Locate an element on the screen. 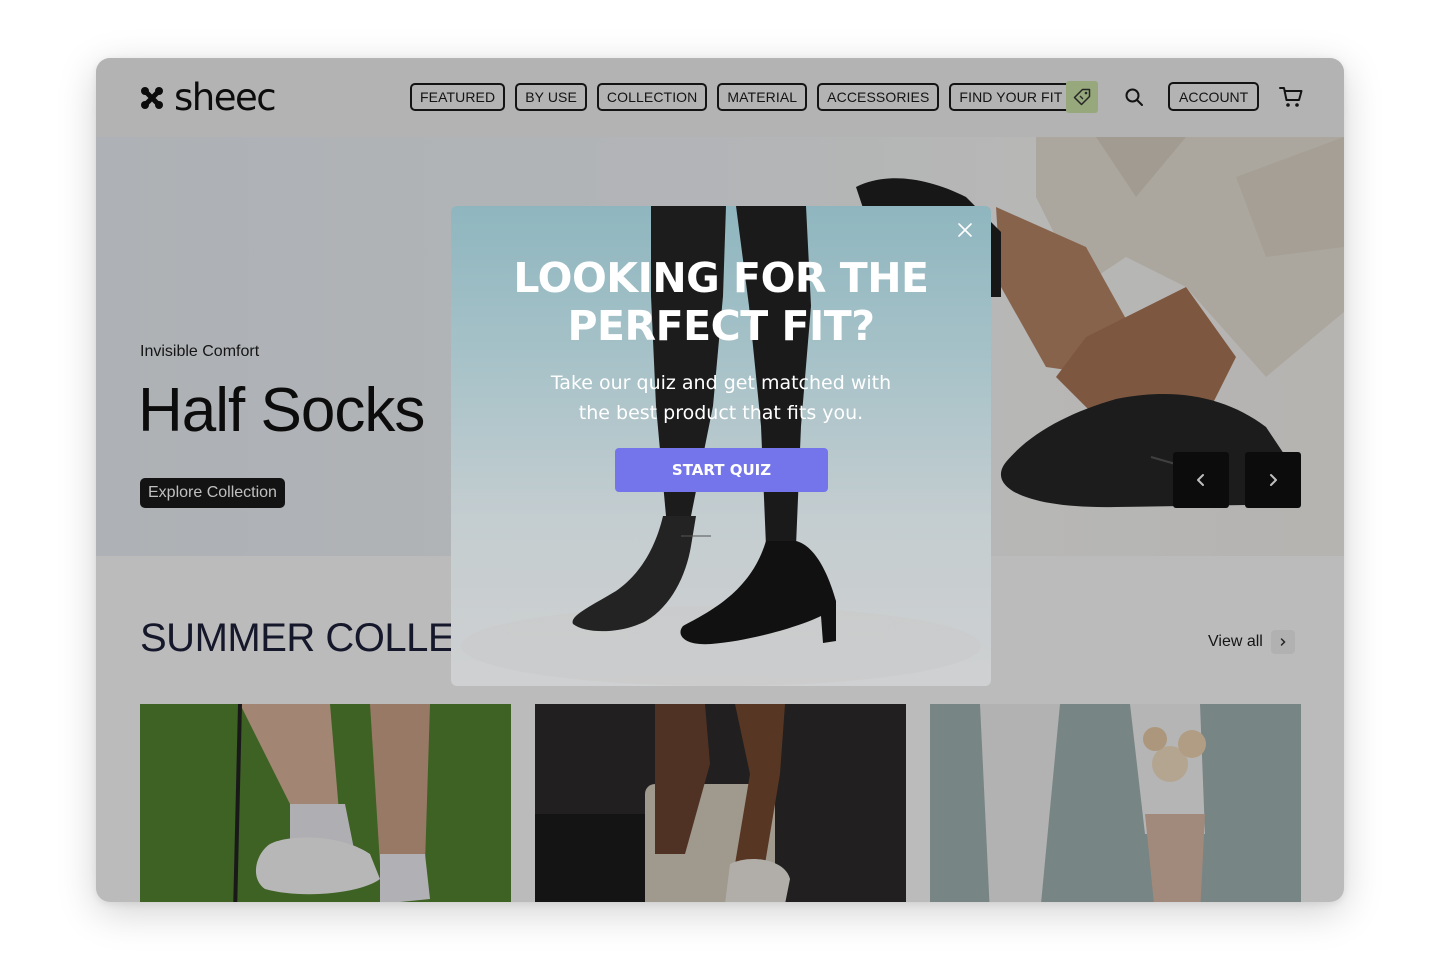 The width and height of the screenshot is (1440, 960). close-icon is located at coordinates (965, 230).